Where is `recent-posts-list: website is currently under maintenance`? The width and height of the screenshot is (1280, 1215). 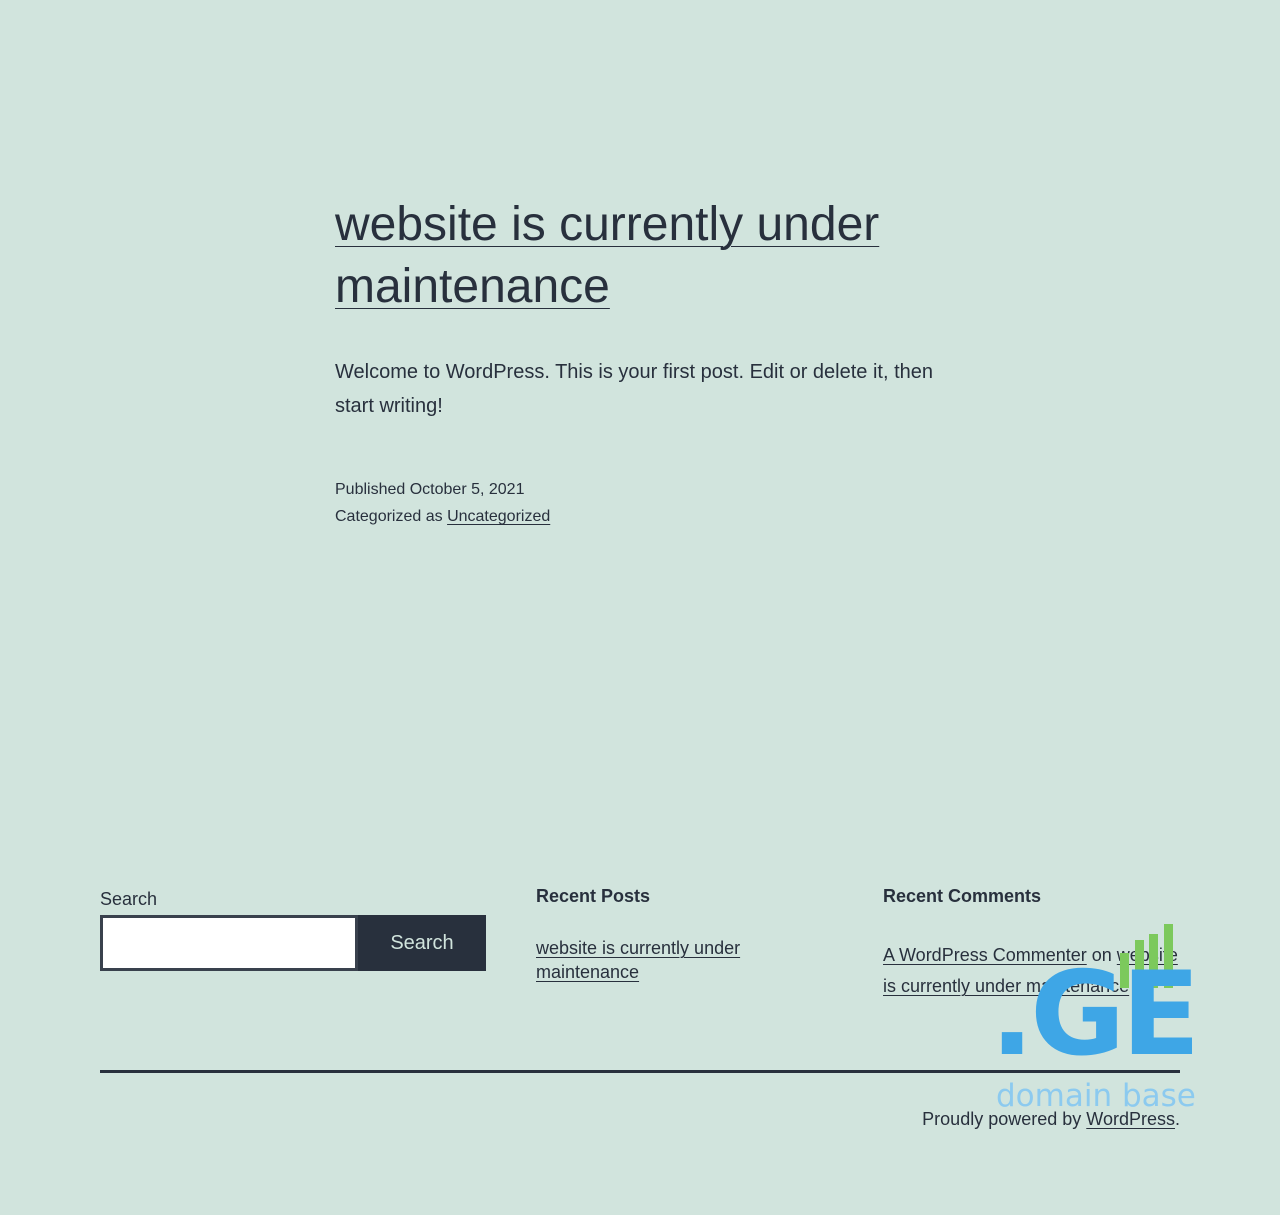
recent-posts-list: website is currently under maintenance is located at coordinates (666, 960).